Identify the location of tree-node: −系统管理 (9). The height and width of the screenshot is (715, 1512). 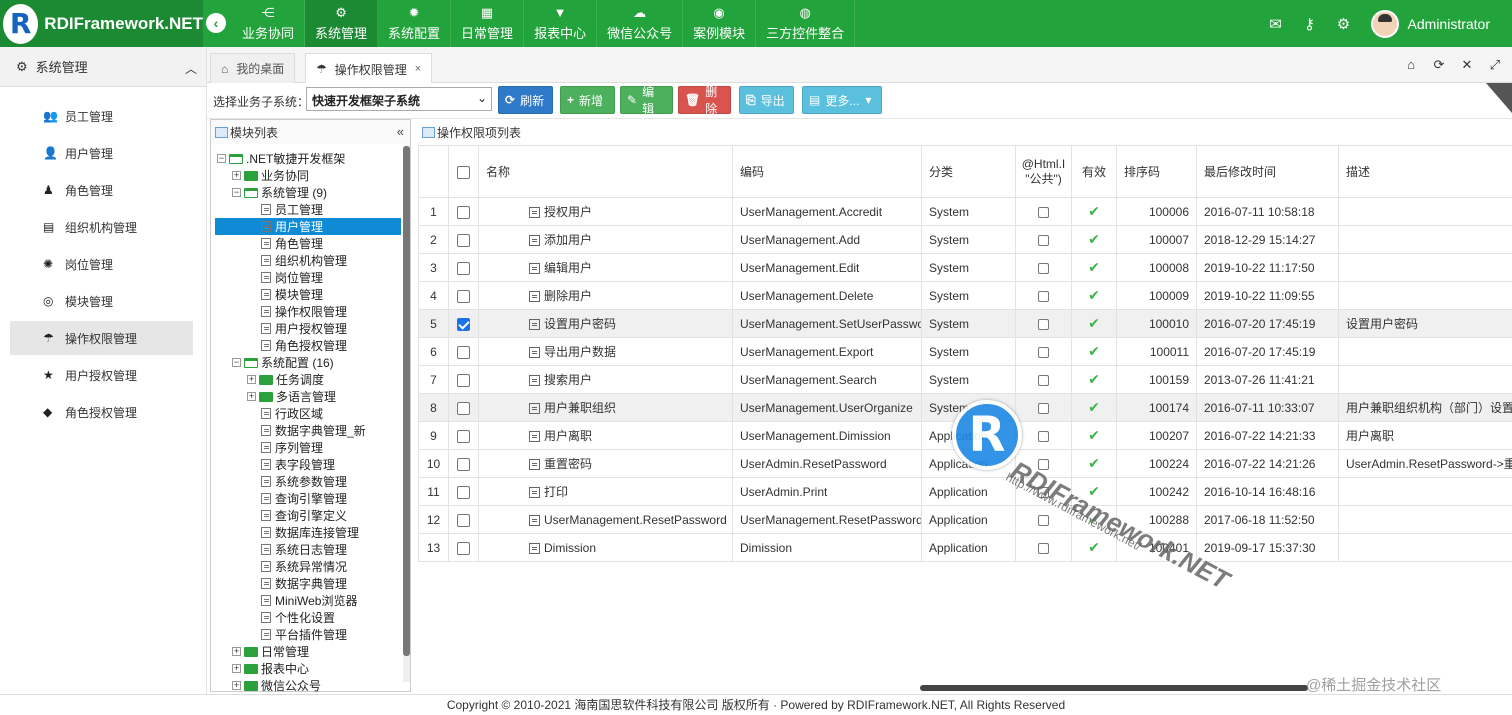
(279, 192).